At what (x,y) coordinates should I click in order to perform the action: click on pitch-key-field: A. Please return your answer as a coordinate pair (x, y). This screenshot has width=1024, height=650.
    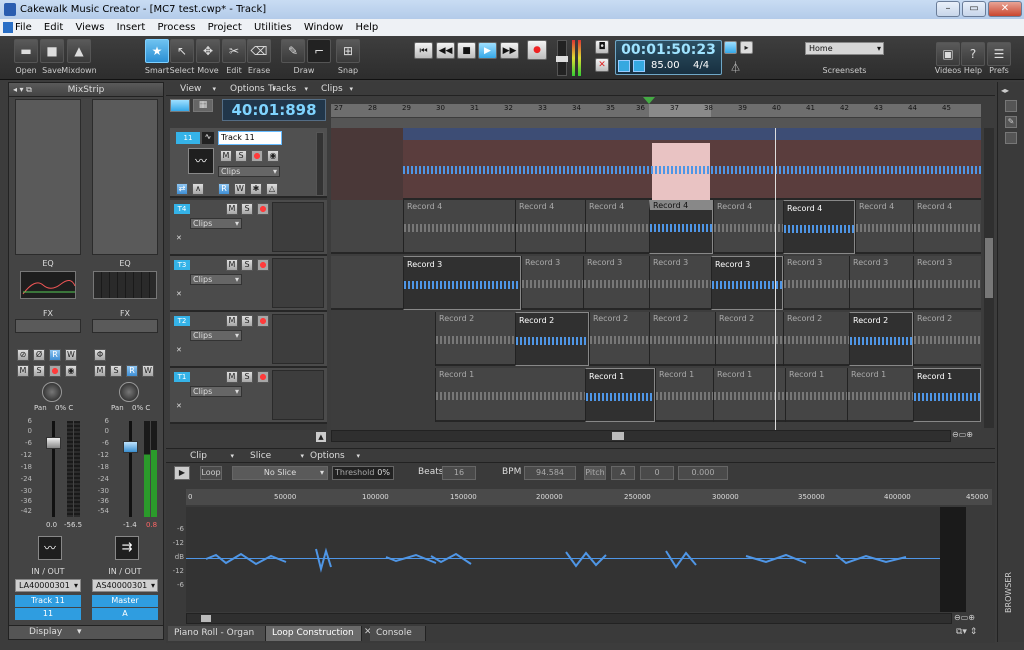
    Looking at the image, I should click on (623, 473).